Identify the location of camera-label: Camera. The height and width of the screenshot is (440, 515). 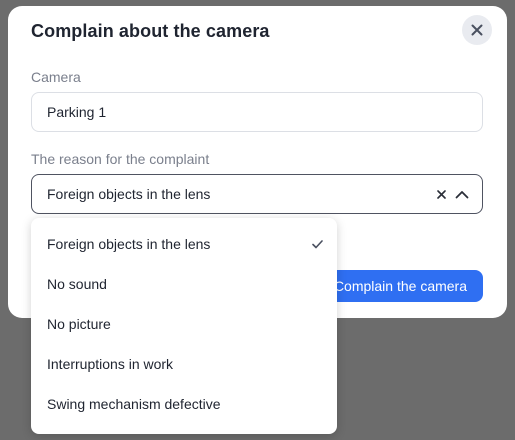
(56, 77).